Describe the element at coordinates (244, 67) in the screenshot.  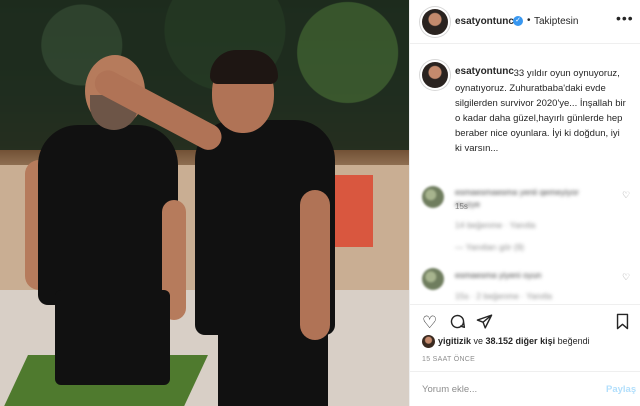
I see `person-right-hair` at that location.